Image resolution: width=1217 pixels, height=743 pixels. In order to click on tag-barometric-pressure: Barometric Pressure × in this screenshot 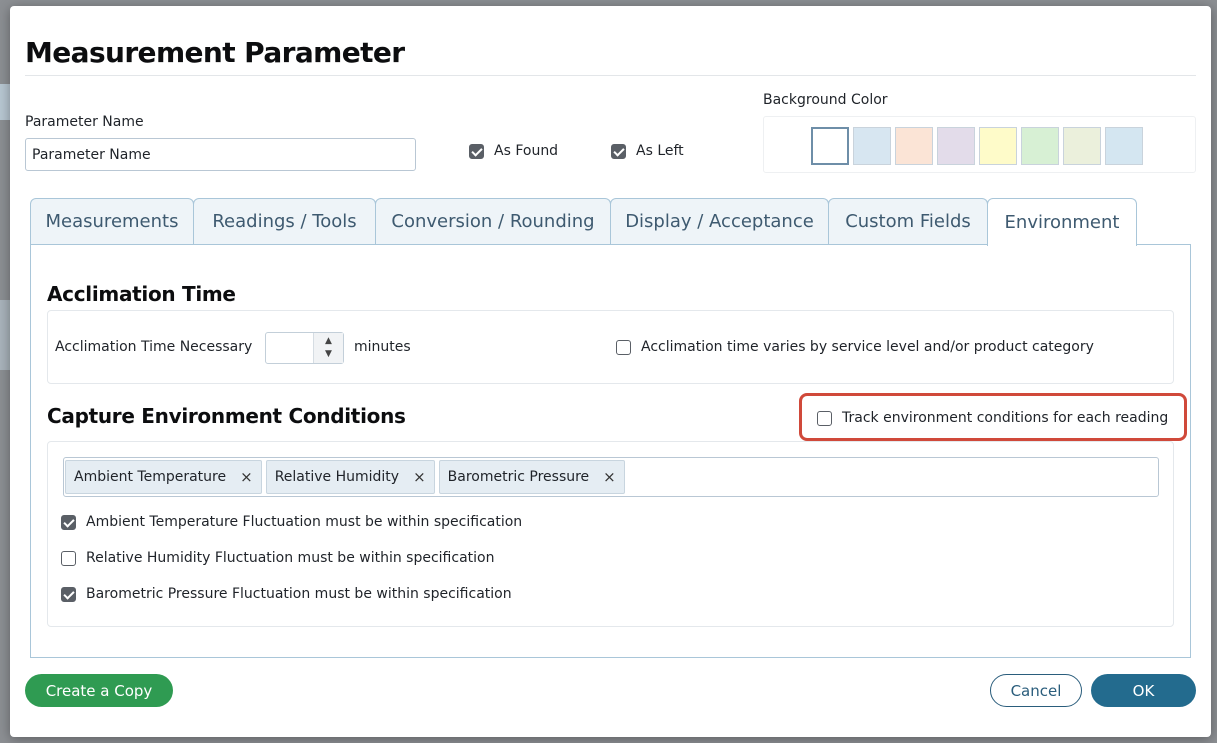, I will do `click(531, 477)`.